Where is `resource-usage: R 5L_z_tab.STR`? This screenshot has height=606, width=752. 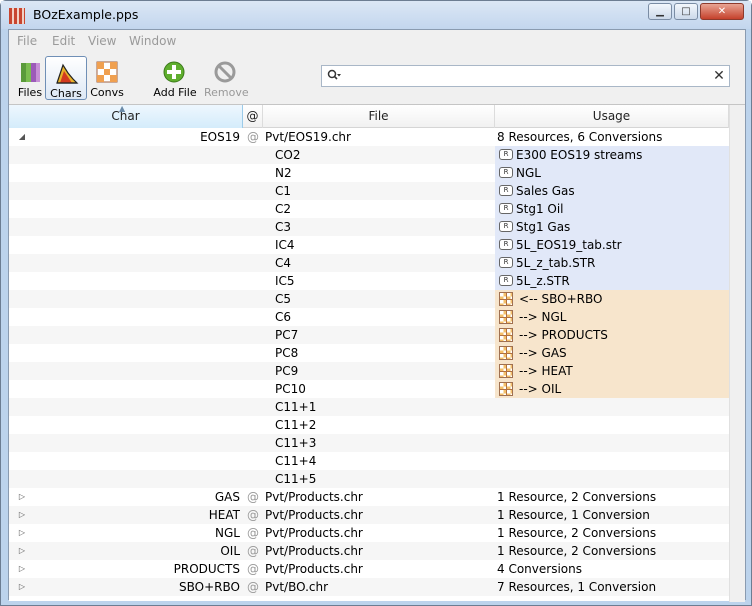 resource-usage: R 5L_z_tab.STR is located at coordinates (612, 263).